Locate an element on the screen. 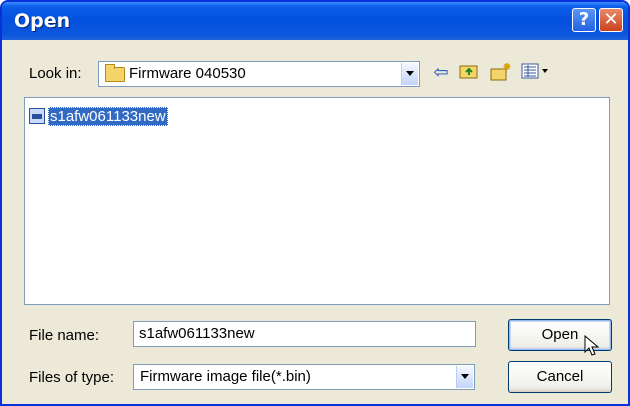 Image resolution: width=630 pixels, height=406 pixels. file-name-label: s1afw061133new is located at coordinates (108, 116).